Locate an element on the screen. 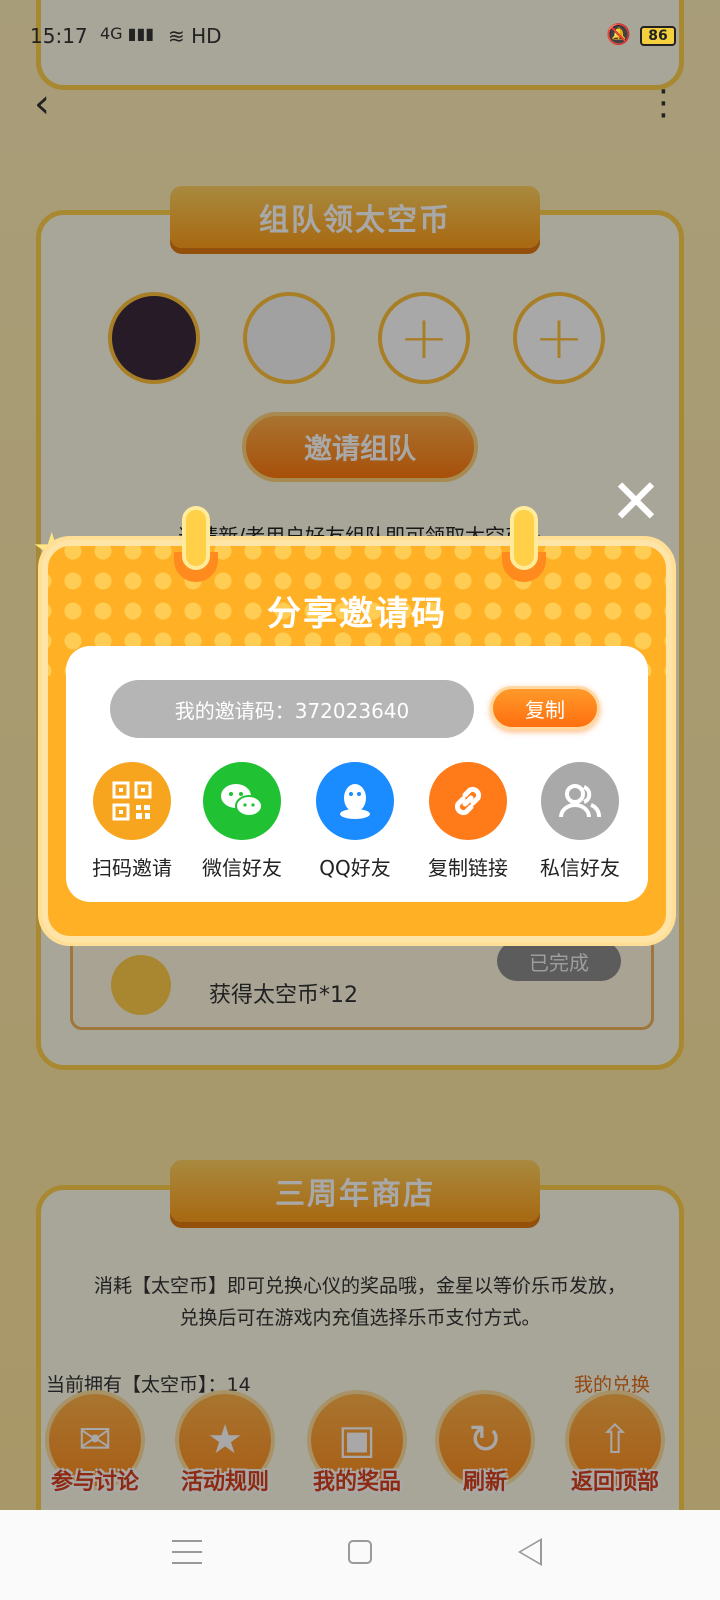  back-arrow-icon: ‹ is located at coordinates (49, 104).